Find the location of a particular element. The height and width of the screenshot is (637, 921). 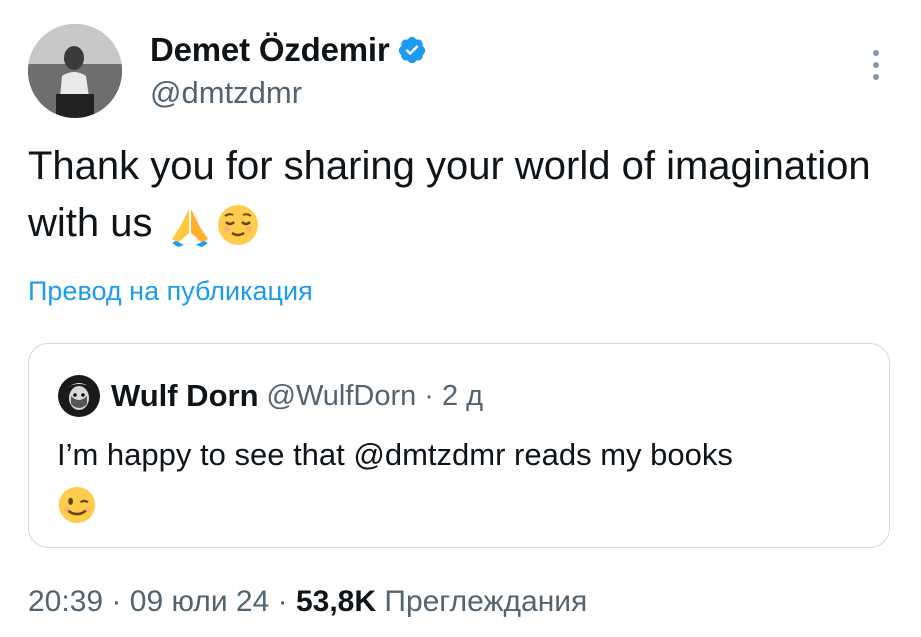

quoted-author-avatar is located at coordinates (79, 396).